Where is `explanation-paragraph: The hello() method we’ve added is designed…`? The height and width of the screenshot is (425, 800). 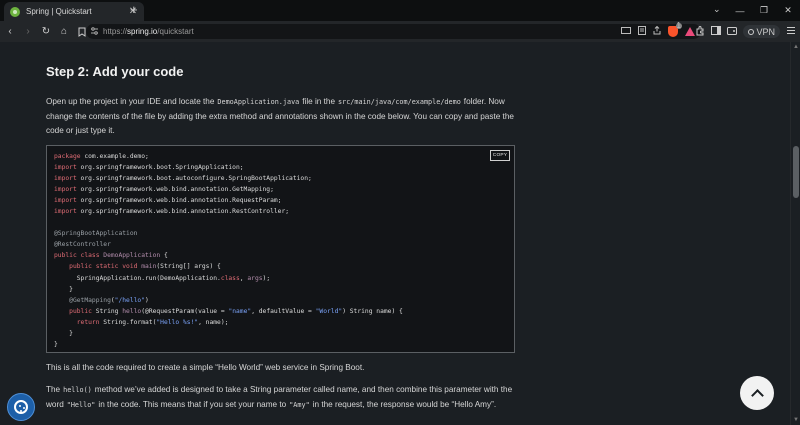
explanation-paragraph: The hello() method we’ve added is designed… is located at coordinates (279, 397).